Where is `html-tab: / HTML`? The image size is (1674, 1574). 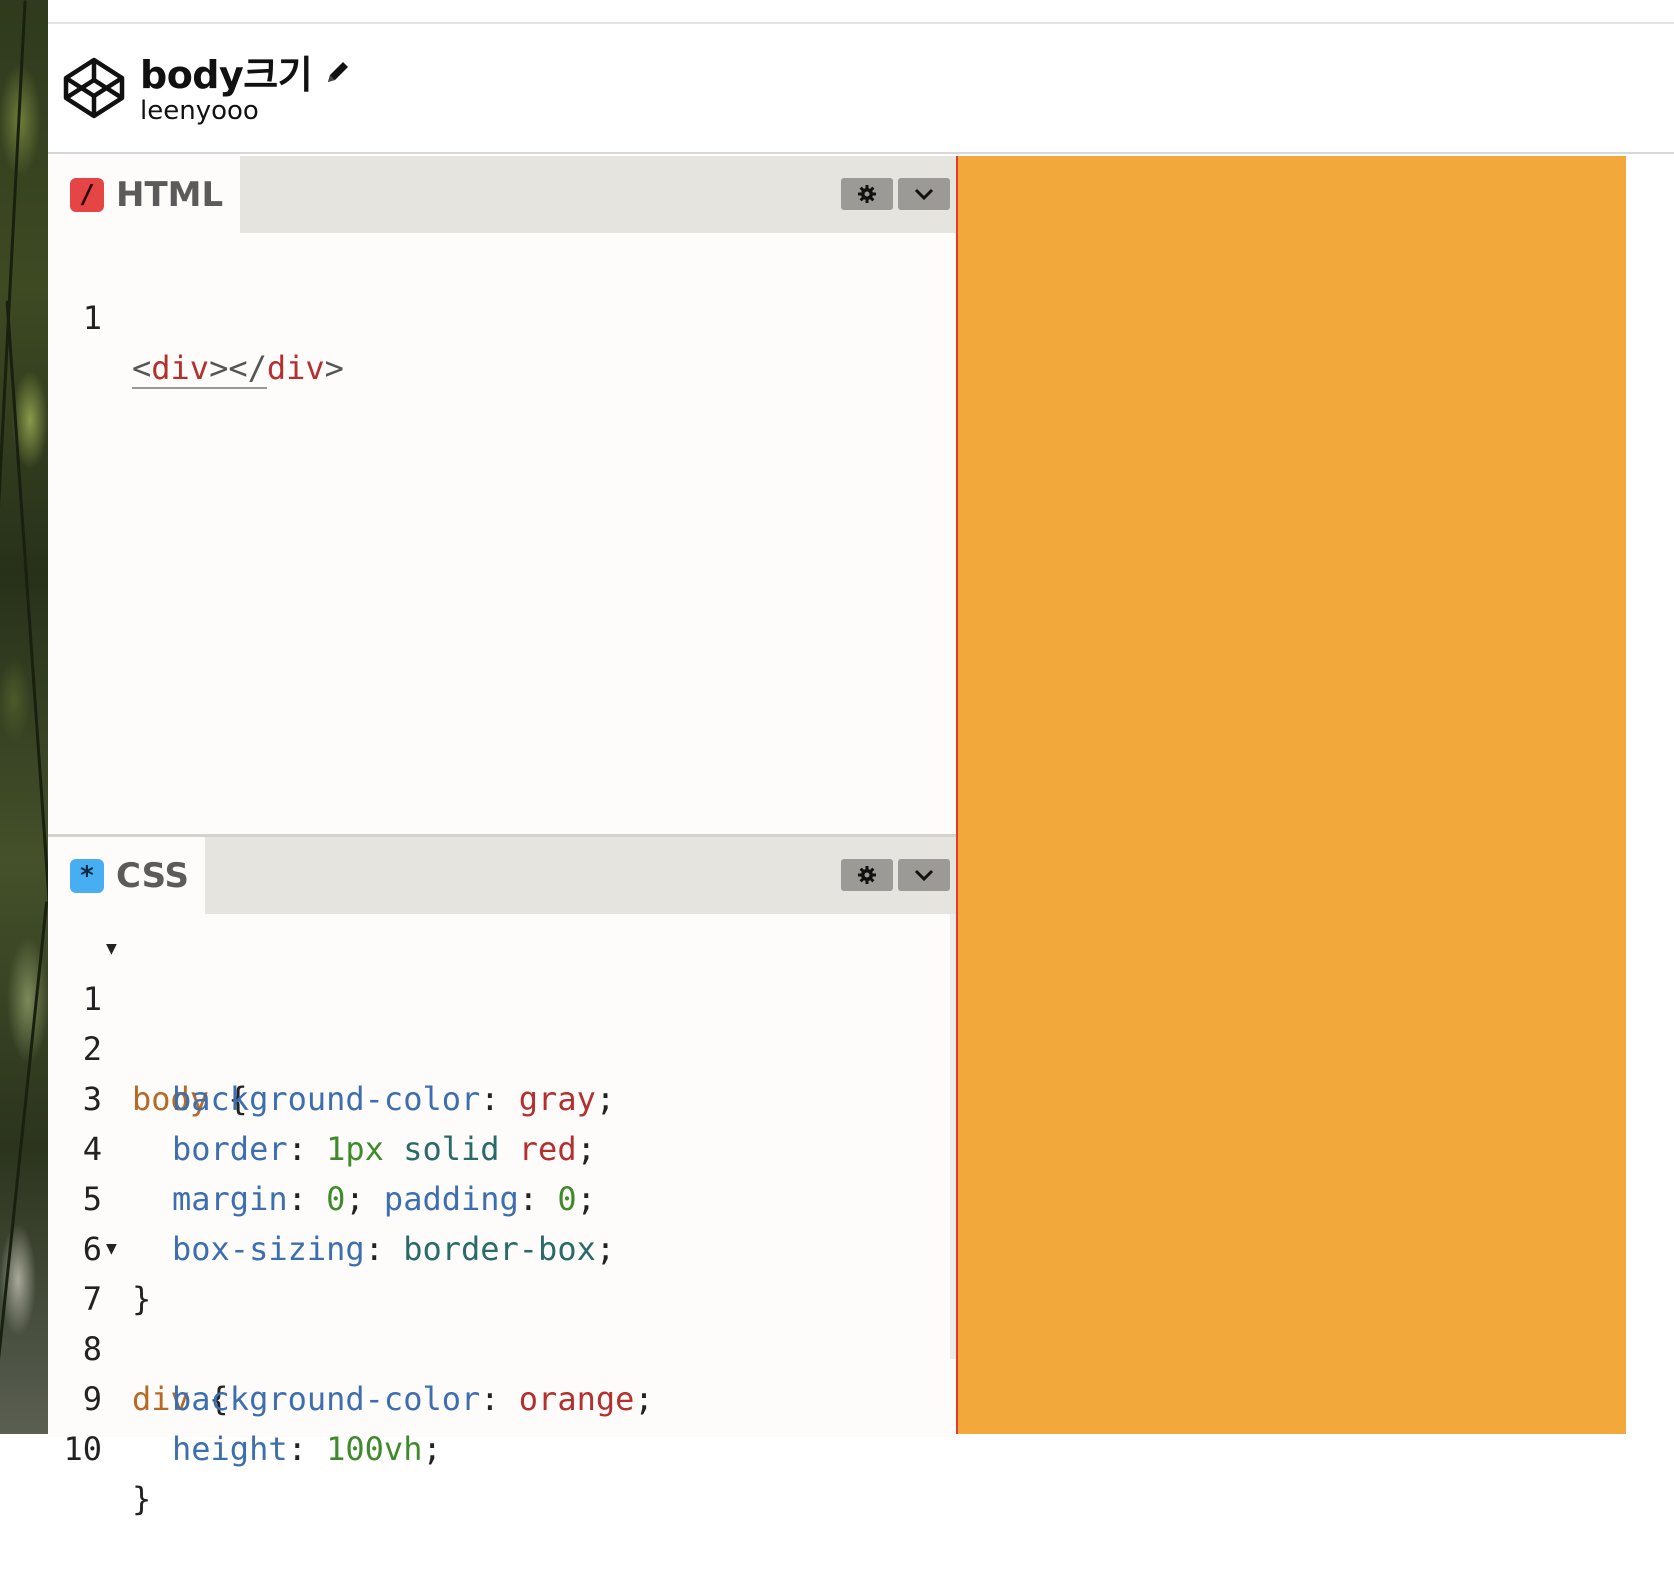
html-tab: / HTML is located at coordinates (144, 194).